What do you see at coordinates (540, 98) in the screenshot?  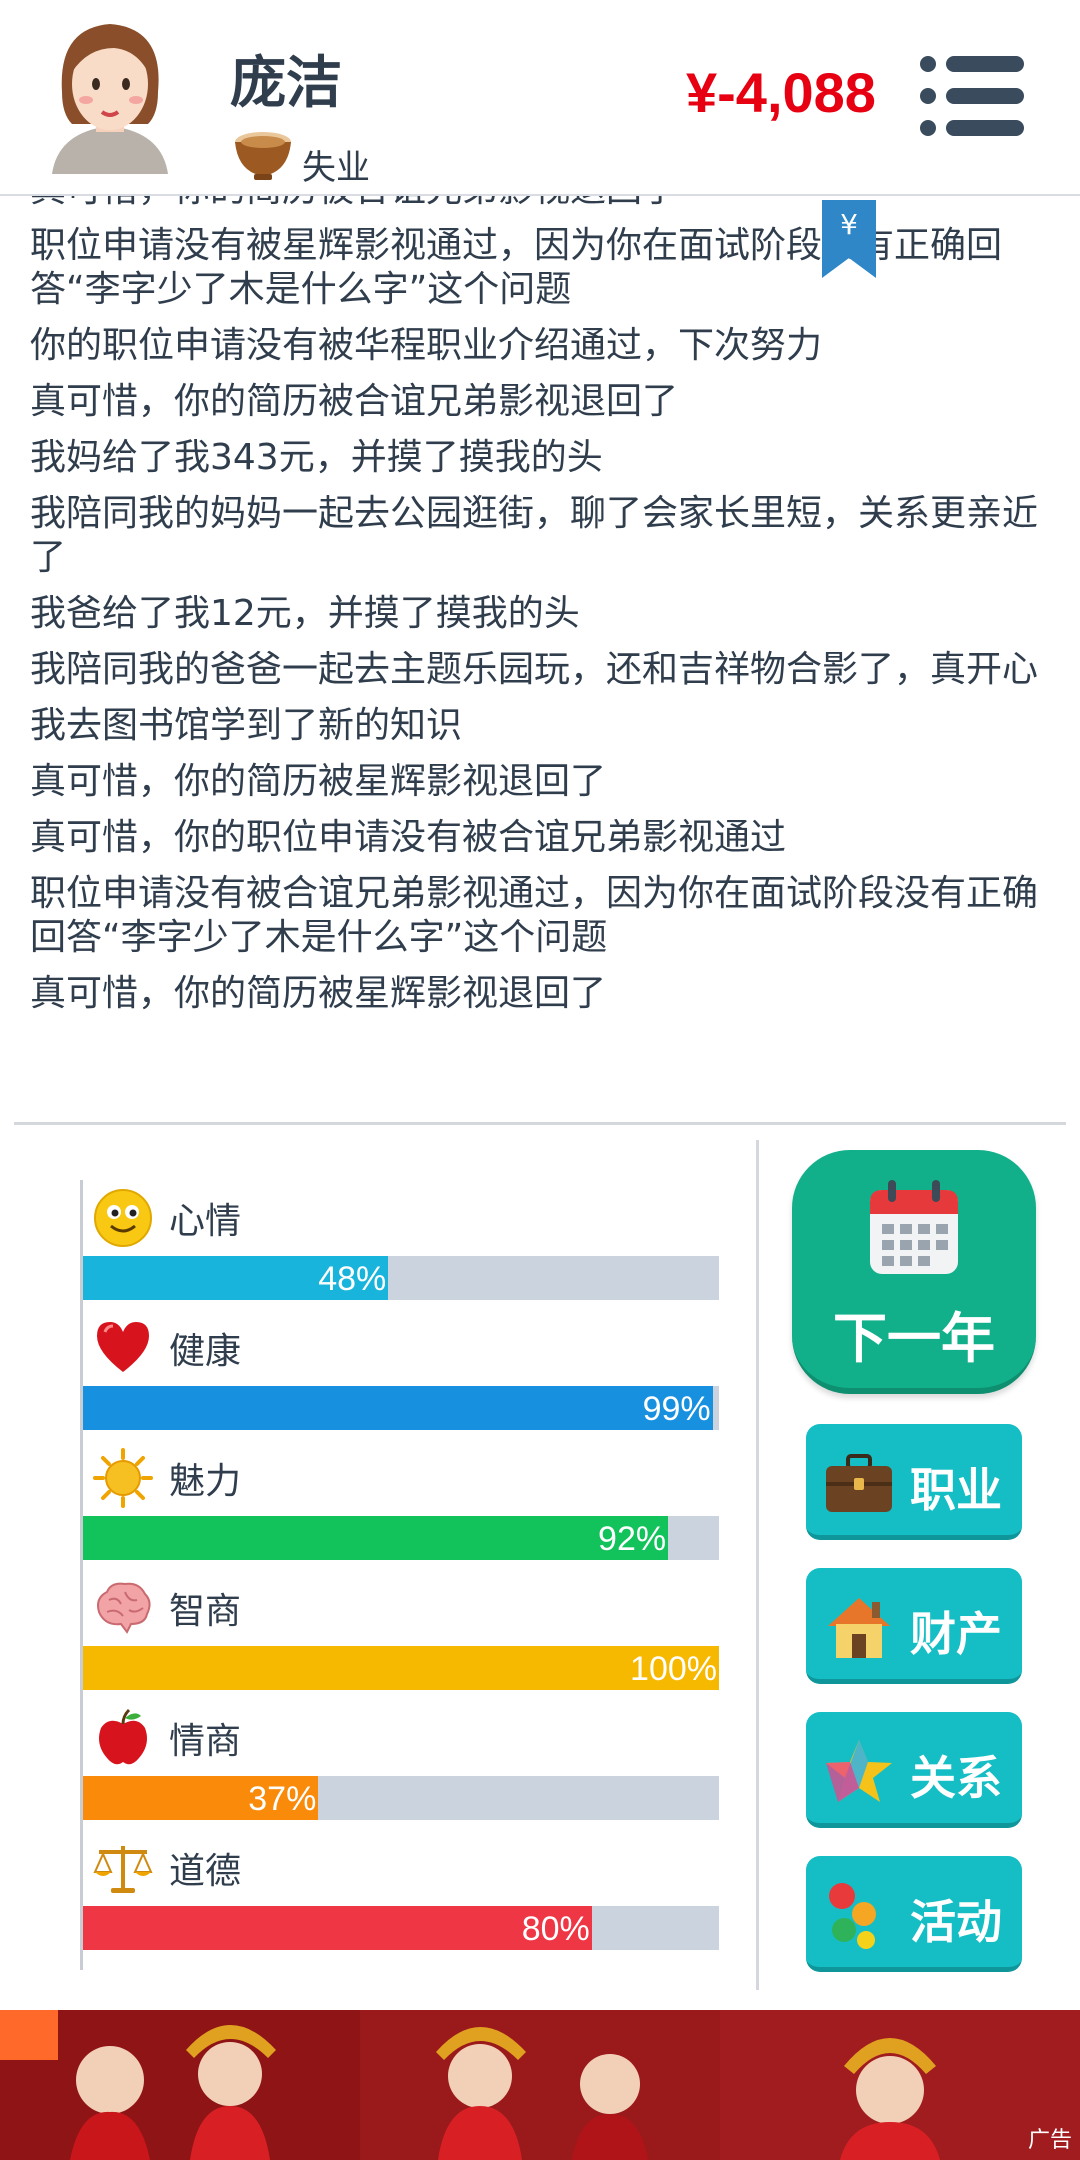 I see `status-header: 庞洁 失业 ¥-4,088` at bounding box center [540, 98].